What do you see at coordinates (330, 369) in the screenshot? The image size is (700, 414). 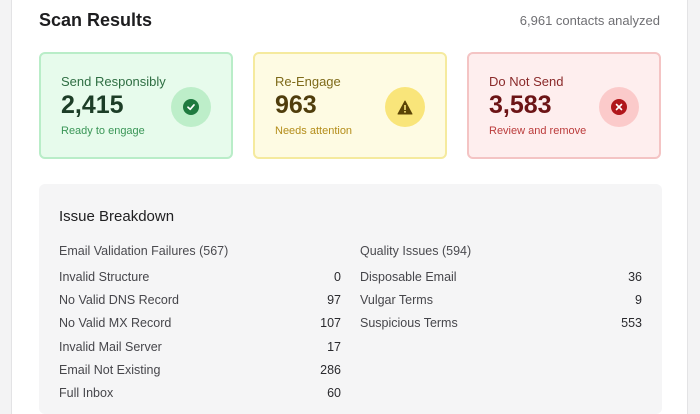 I see `issue-count: 286` at bounding box center [330, 369].